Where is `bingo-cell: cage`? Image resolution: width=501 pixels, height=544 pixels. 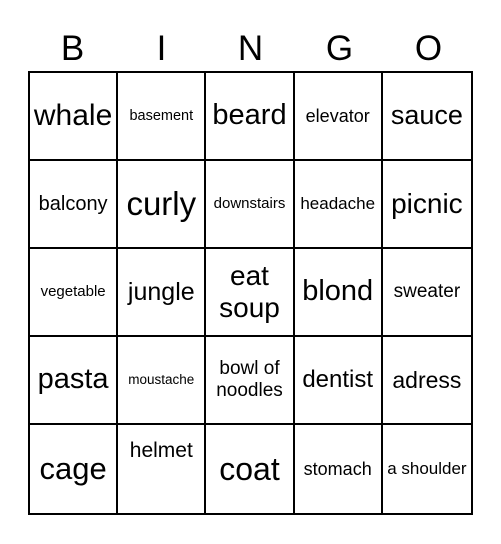 bingo-cell: cage is located at coordinates (74, 469).